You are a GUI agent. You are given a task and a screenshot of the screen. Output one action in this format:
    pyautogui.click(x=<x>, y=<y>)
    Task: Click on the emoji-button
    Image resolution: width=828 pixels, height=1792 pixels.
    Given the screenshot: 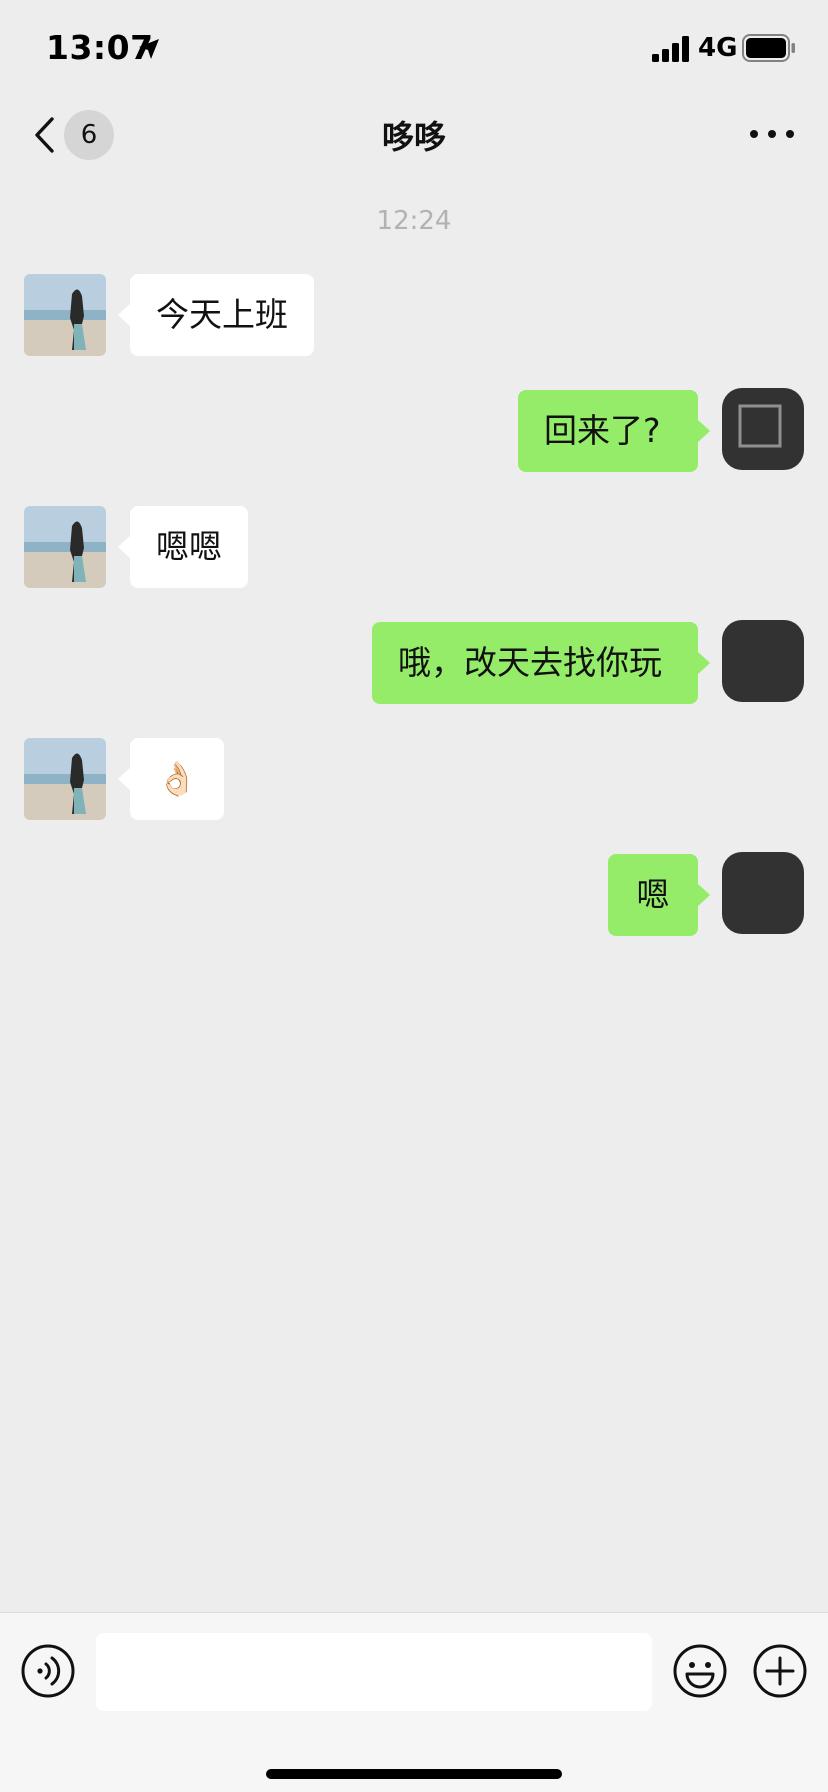 What is the action you would take?
    pyautogui.click(x=700, y=1671)
    